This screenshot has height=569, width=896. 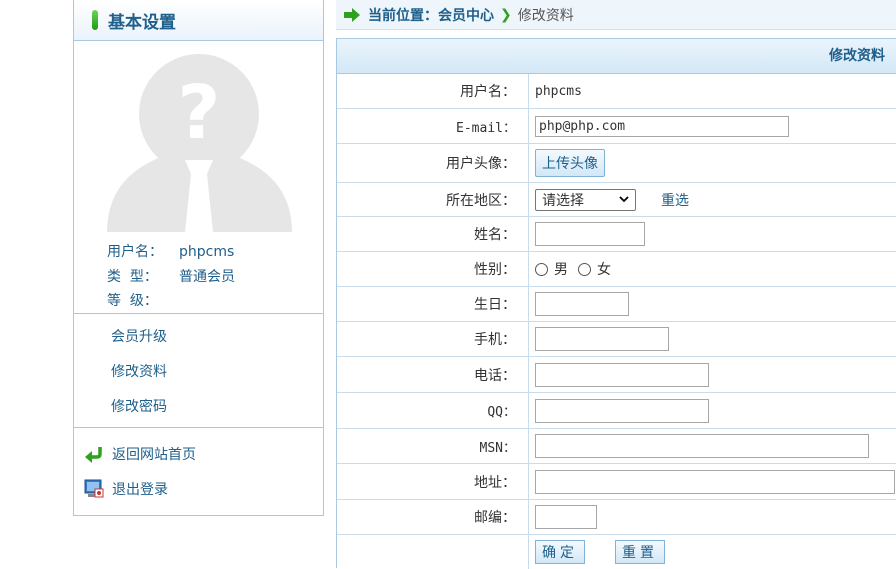 I want to click on submit-button: 确定, so click(x=560, y=552).